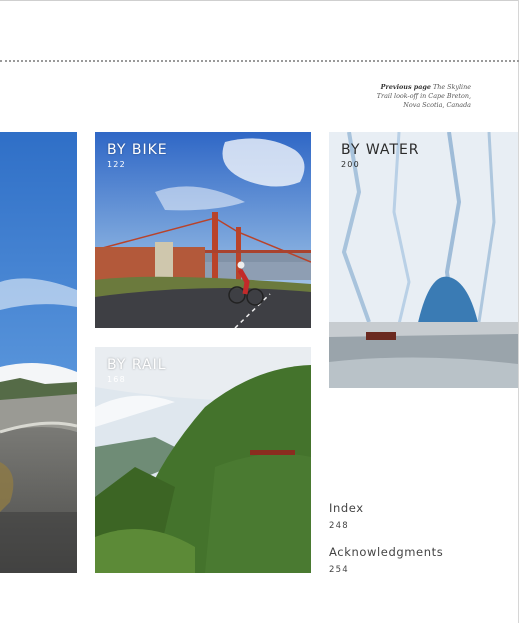 This screenshot has width=519, height=623. I want to click on caption-text-1: The Skyline, so click(450, 87).